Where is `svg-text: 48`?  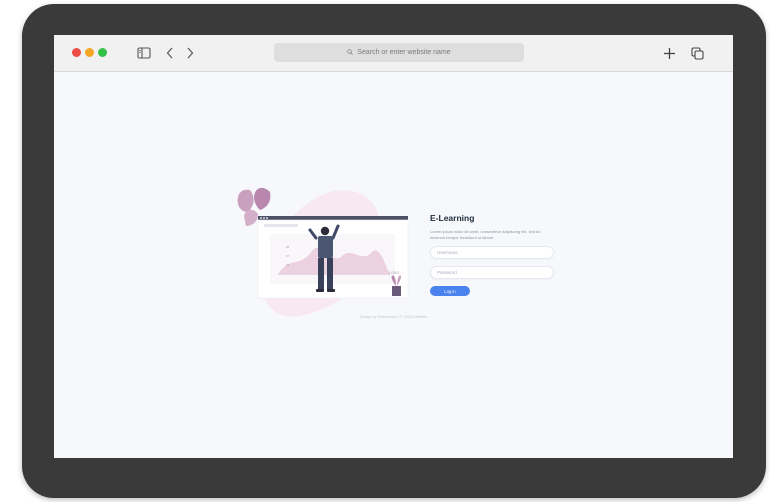 svg-text: 48 is located at coordinates (288, 265).